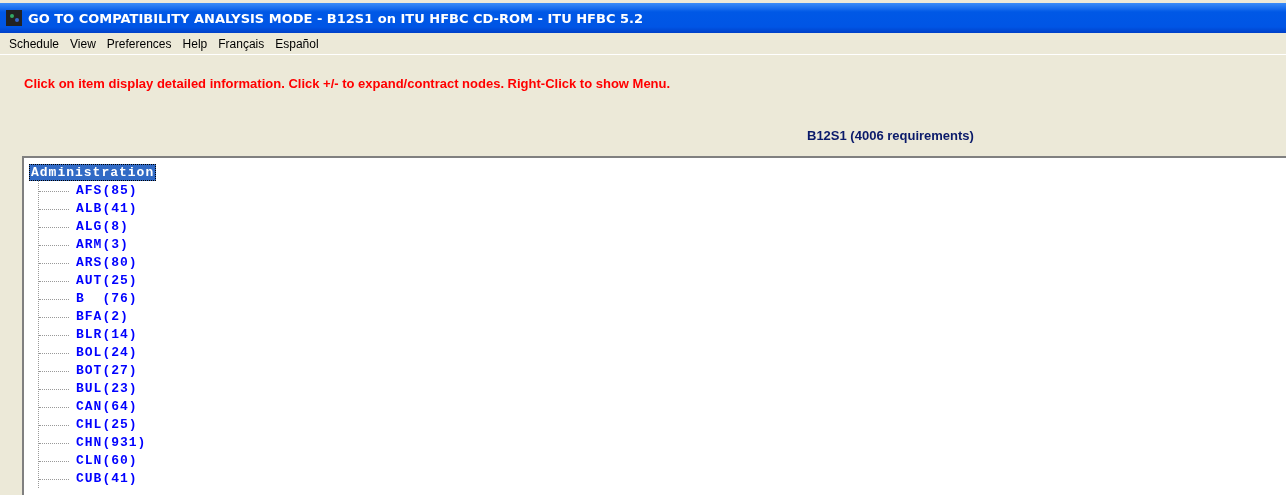 This screenshot has height=495, width=1286. I want to click on instruction-text: Click on item display detailed information. Click +/- to expand/contract nodes. Right-Click to show Menu., so click(348, 84).